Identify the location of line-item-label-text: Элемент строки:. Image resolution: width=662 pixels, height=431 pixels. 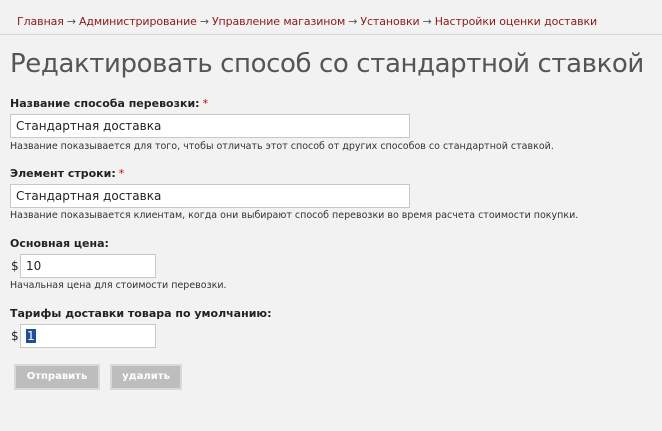
(63, 173).